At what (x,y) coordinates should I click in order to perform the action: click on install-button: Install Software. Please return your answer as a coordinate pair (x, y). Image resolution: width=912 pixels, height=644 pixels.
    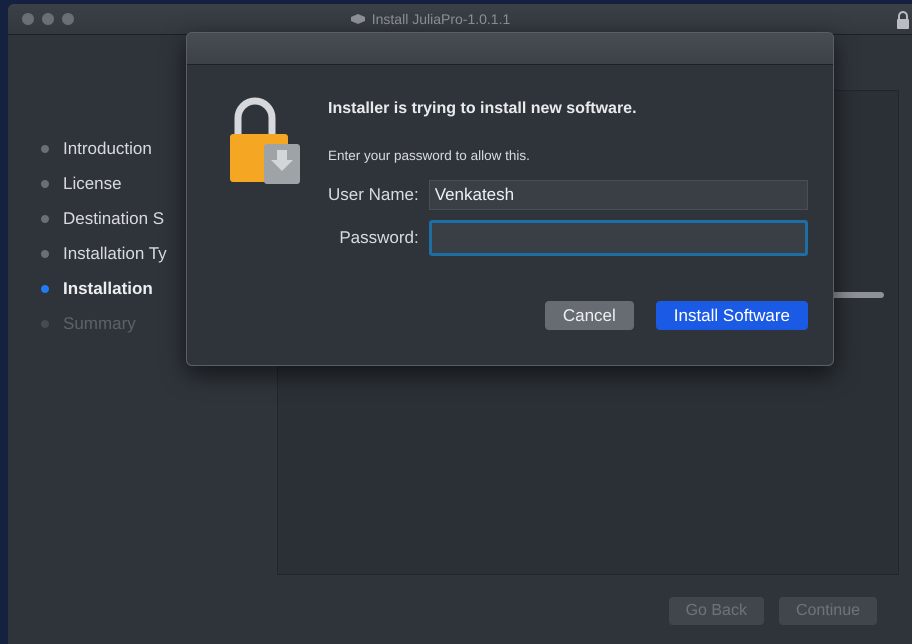
    Looking at the image, I should click on (732, 315).